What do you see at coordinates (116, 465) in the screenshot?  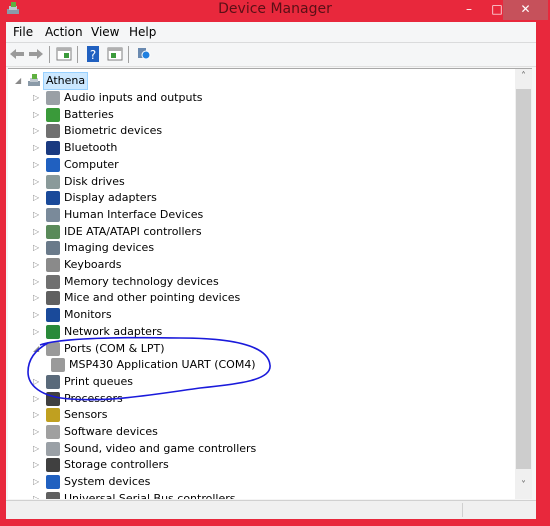 I see `category-label: Storage controllers` at bounding box center [116, 465].